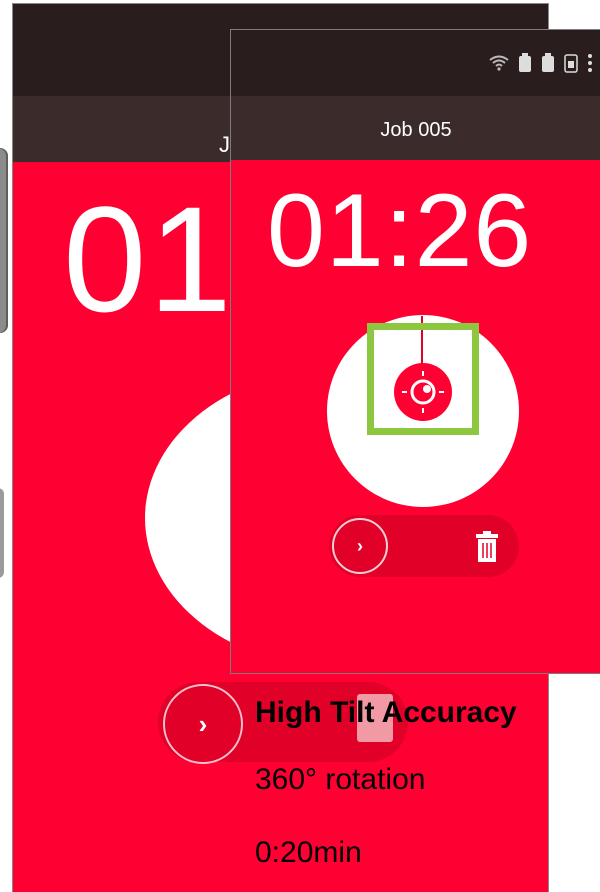 The image size is (600, 892). What do you see at coordinates (148, 259) in the screenshot?
I see `back-timer: 01` at bounding box center [148, 259].